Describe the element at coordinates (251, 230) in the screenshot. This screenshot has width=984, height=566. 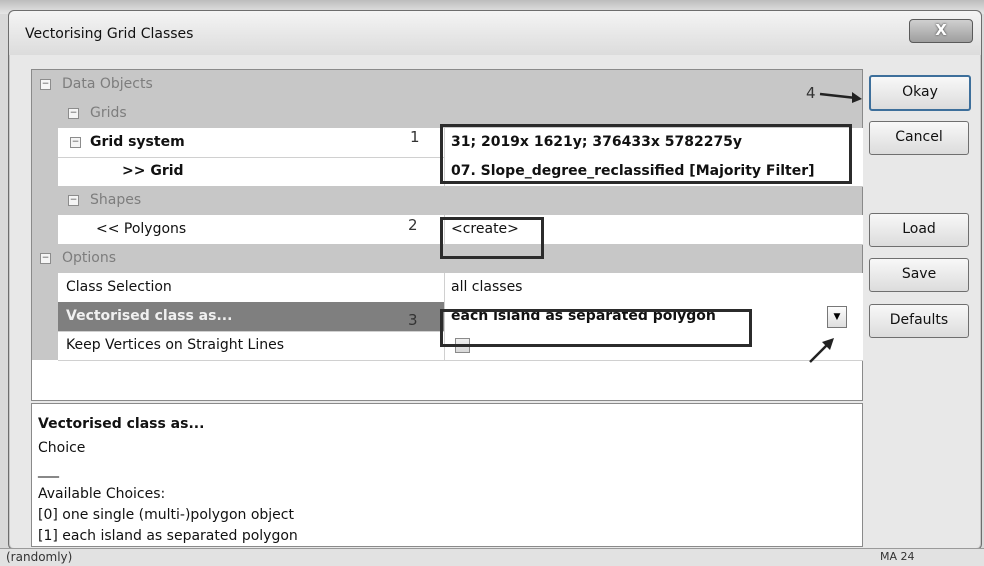
I see `param-name-cell: << Polygons` at that location.